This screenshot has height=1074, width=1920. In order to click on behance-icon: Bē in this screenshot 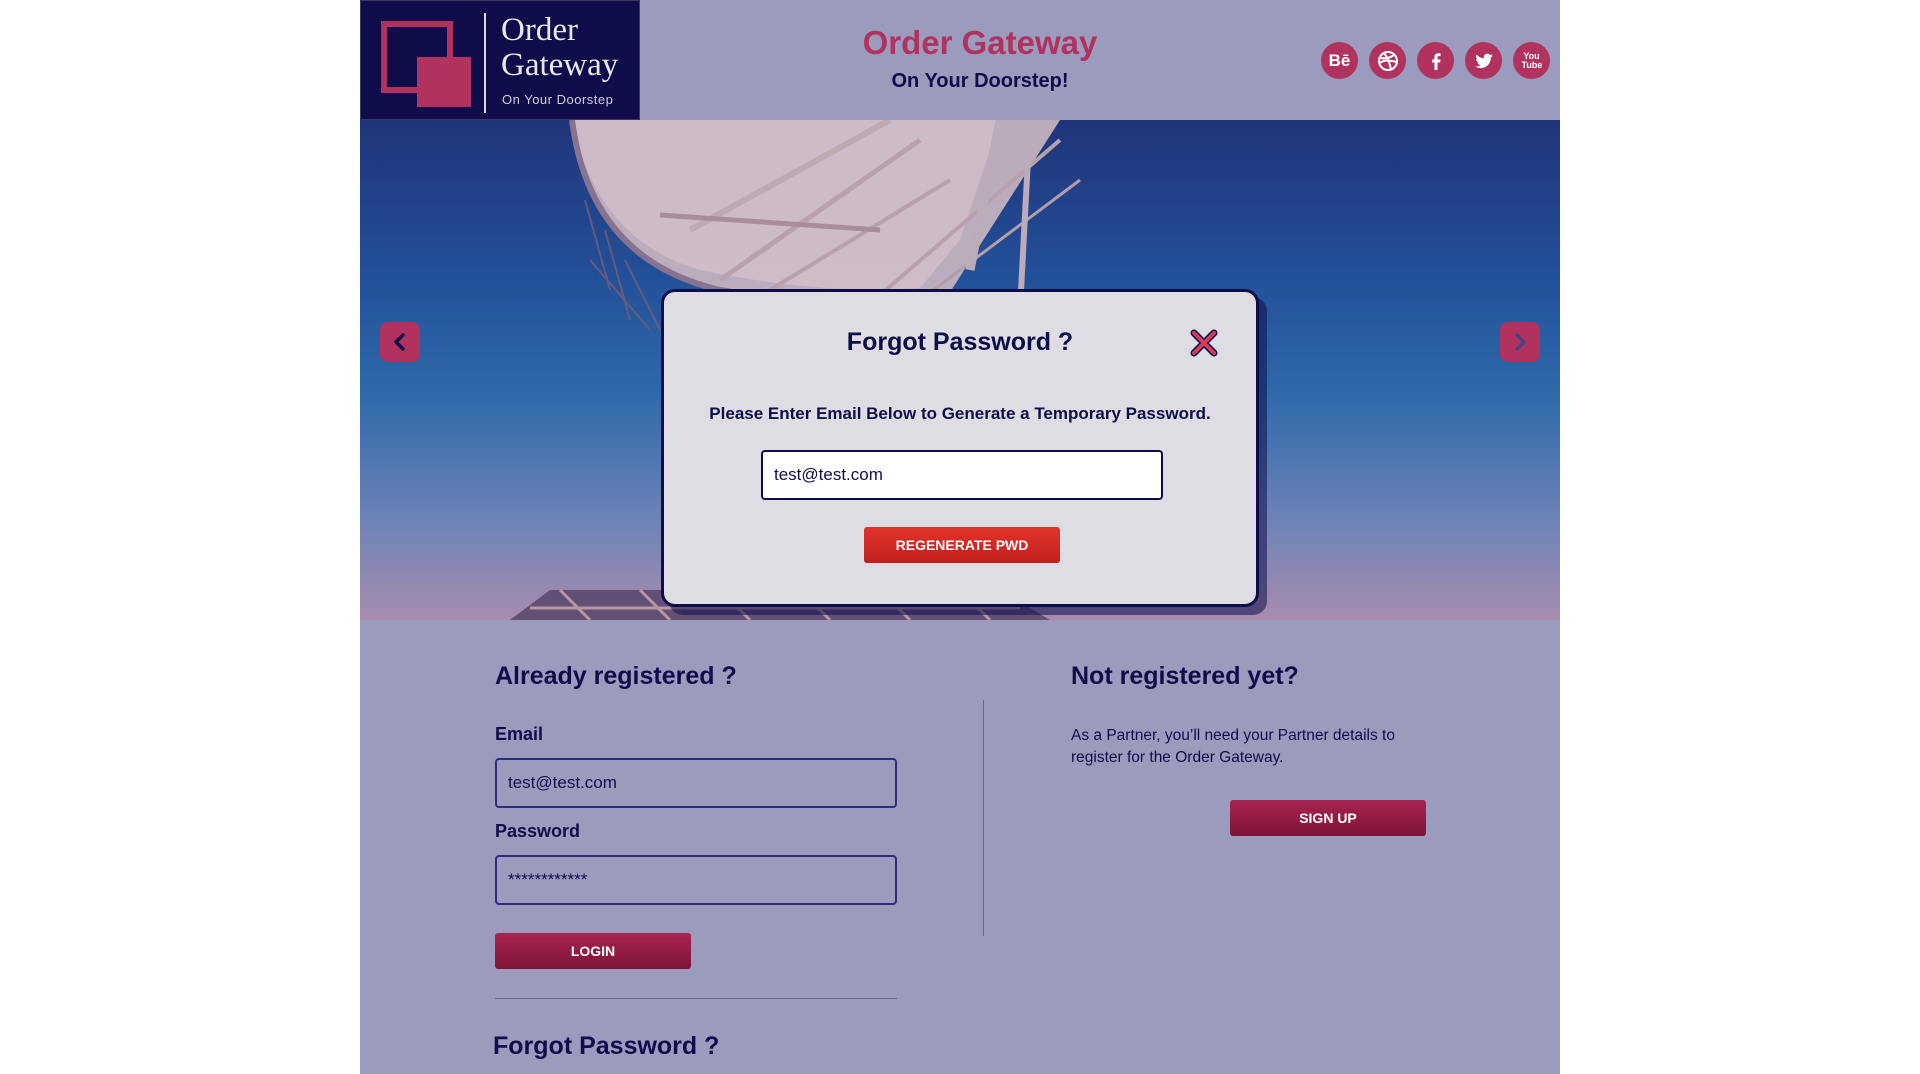, I will do `click(1339, 60)`.